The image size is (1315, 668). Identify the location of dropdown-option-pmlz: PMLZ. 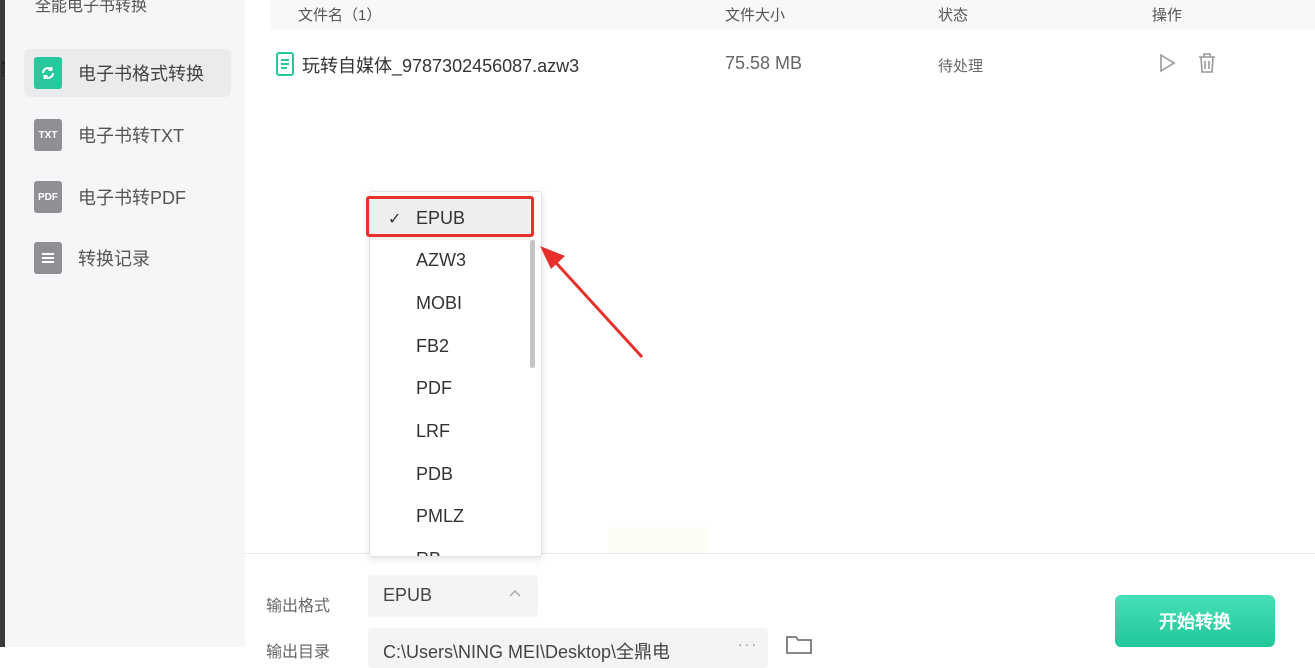
(450, 517).